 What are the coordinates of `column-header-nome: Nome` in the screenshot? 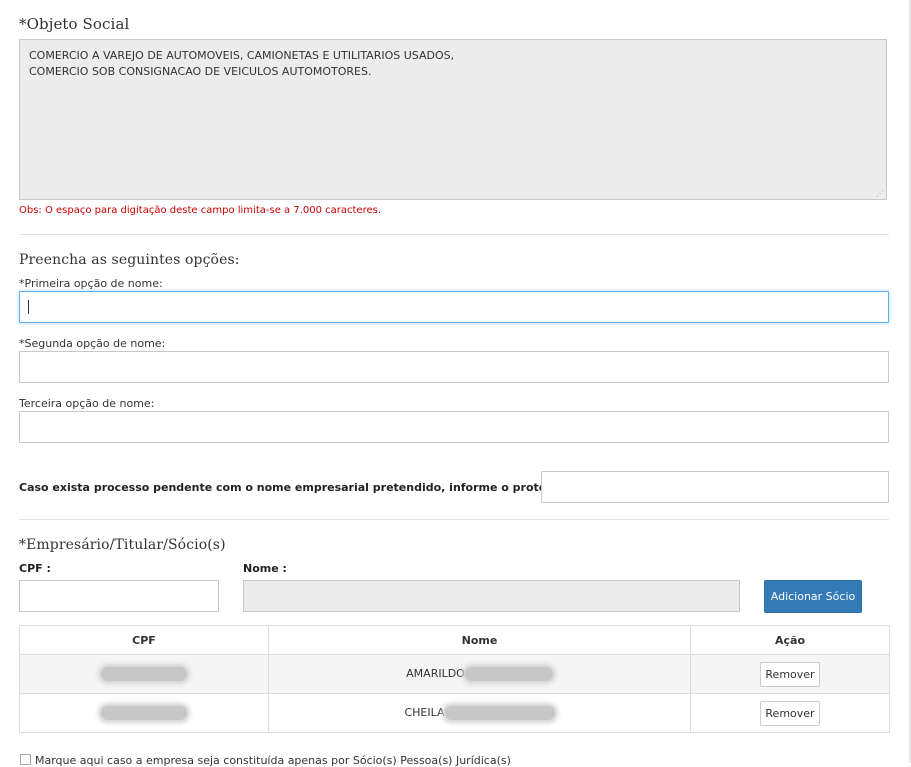 It's located at (479, 640).